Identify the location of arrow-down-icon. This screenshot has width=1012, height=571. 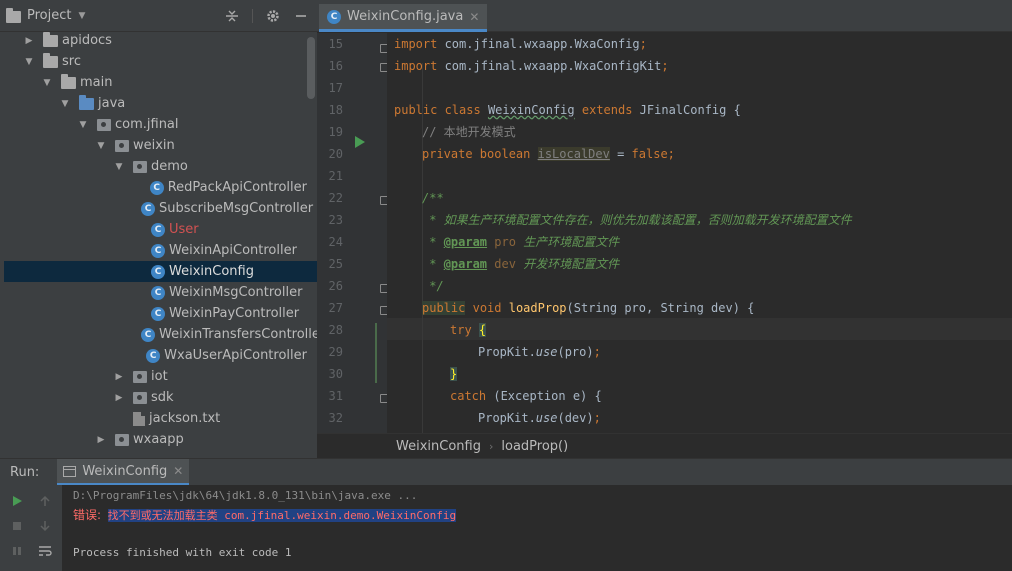
(45, 526).